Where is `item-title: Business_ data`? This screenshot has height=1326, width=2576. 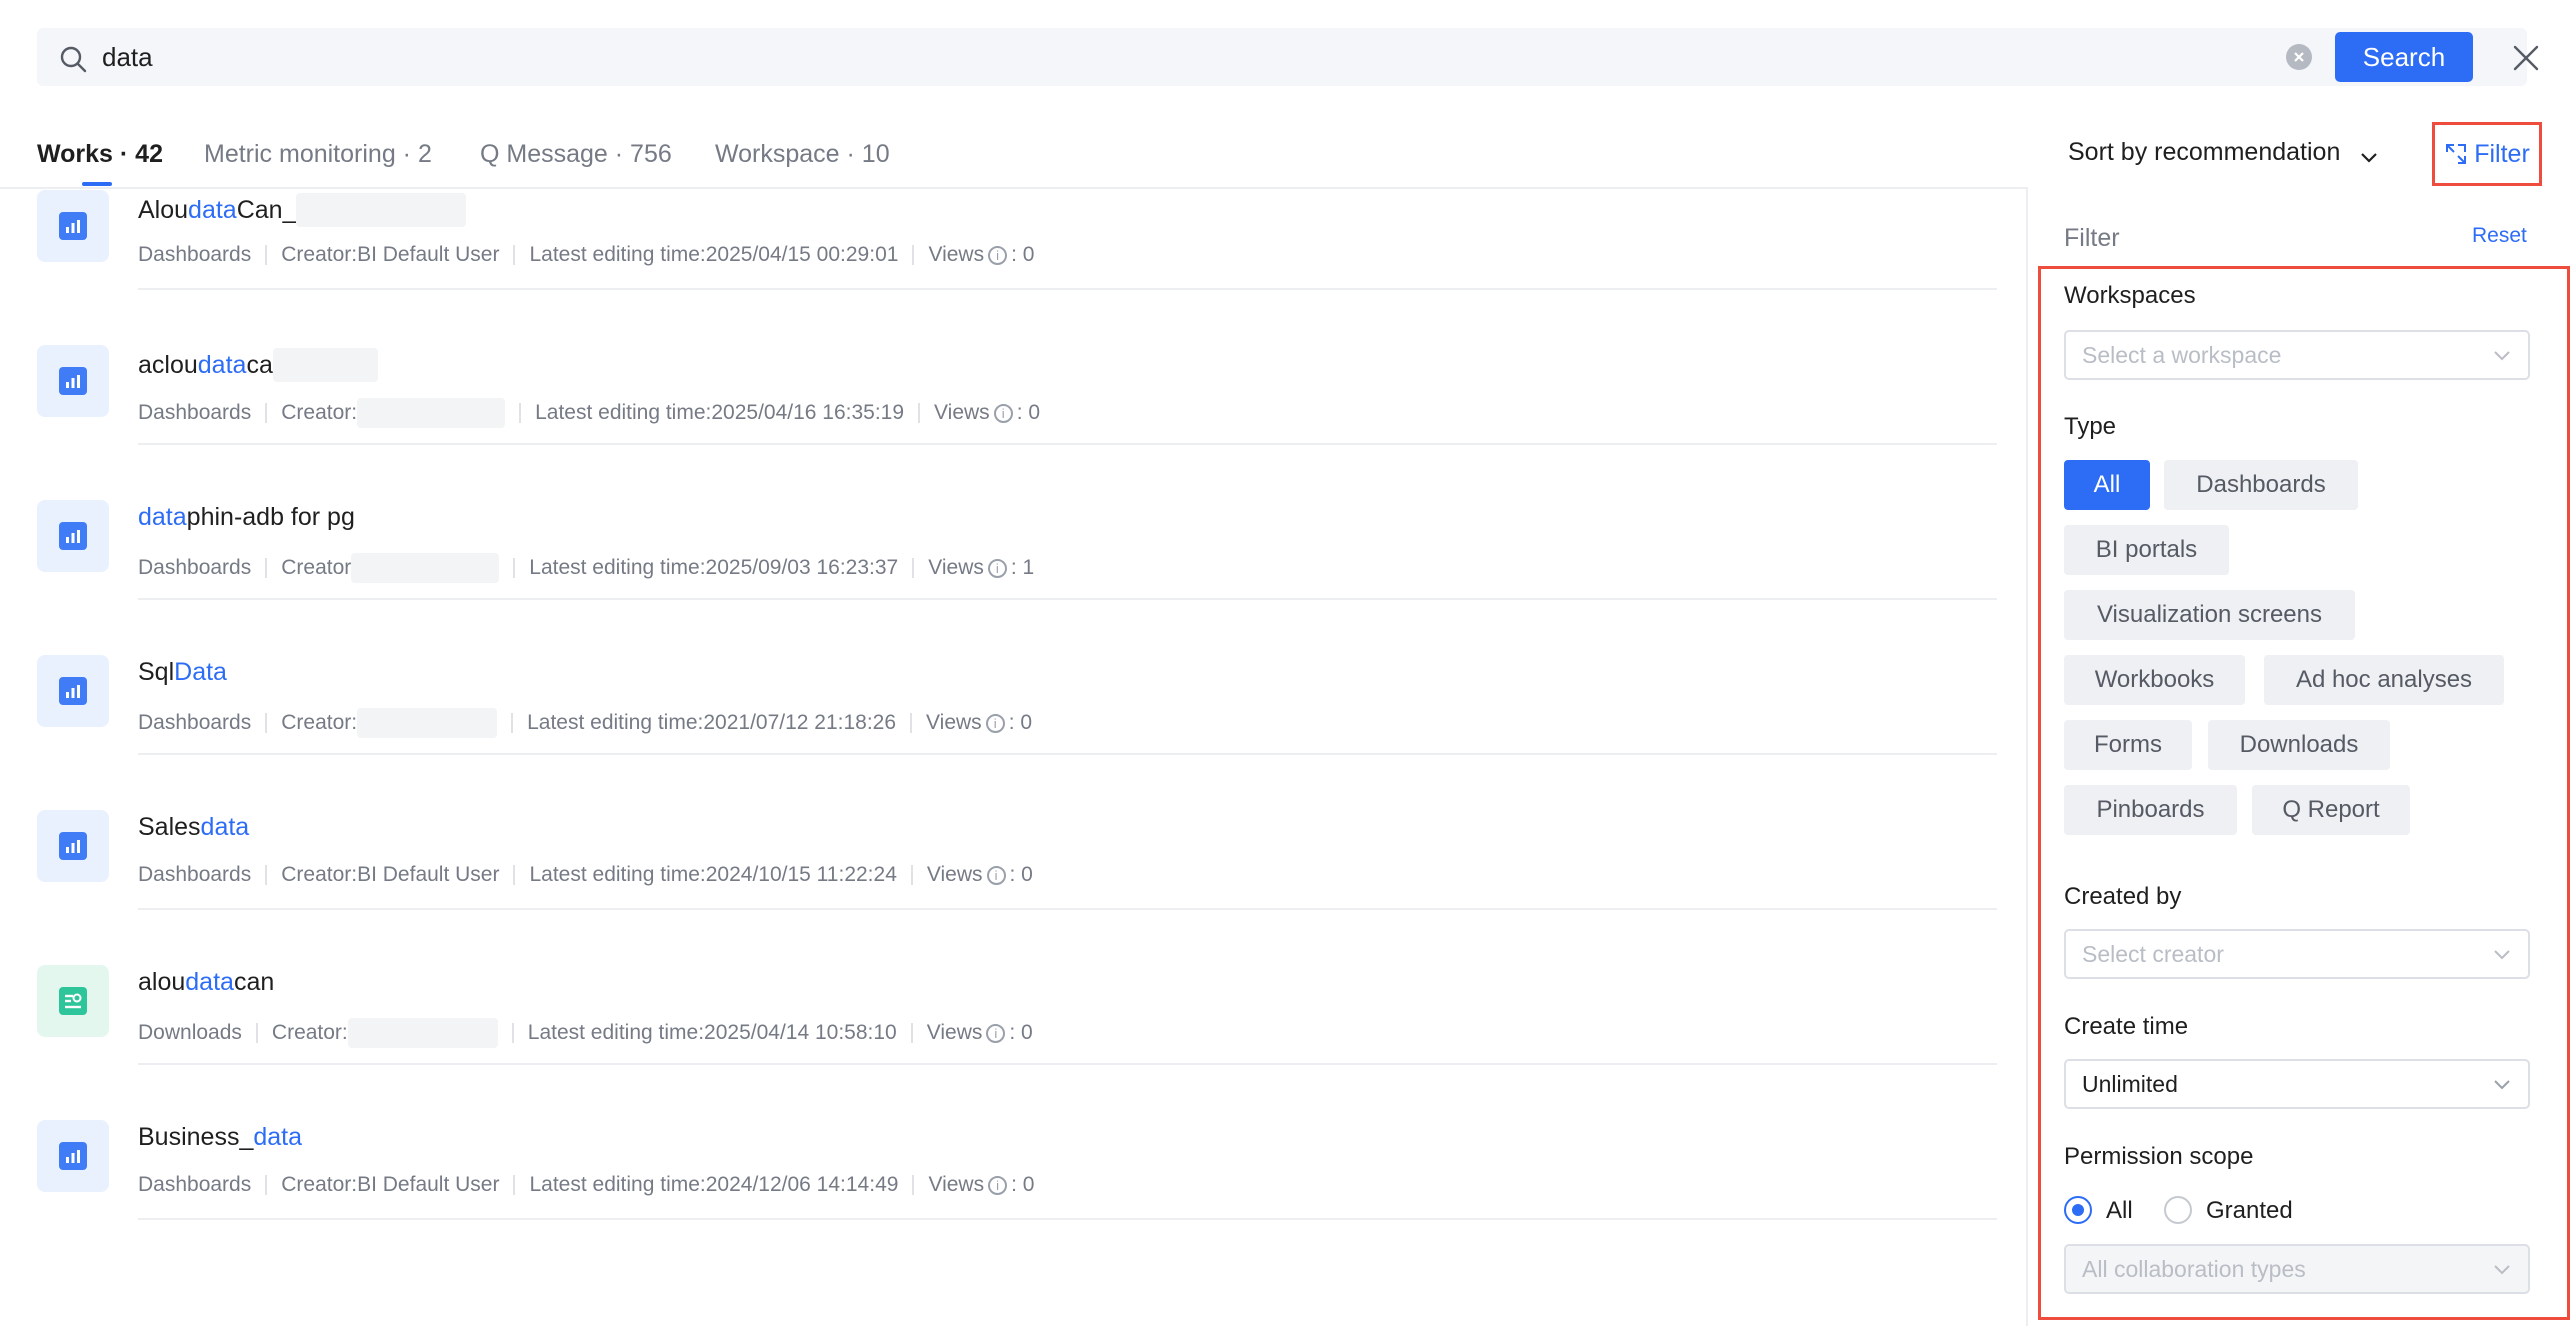 item-title: Business_ data is located at coordinates (220, 1137).